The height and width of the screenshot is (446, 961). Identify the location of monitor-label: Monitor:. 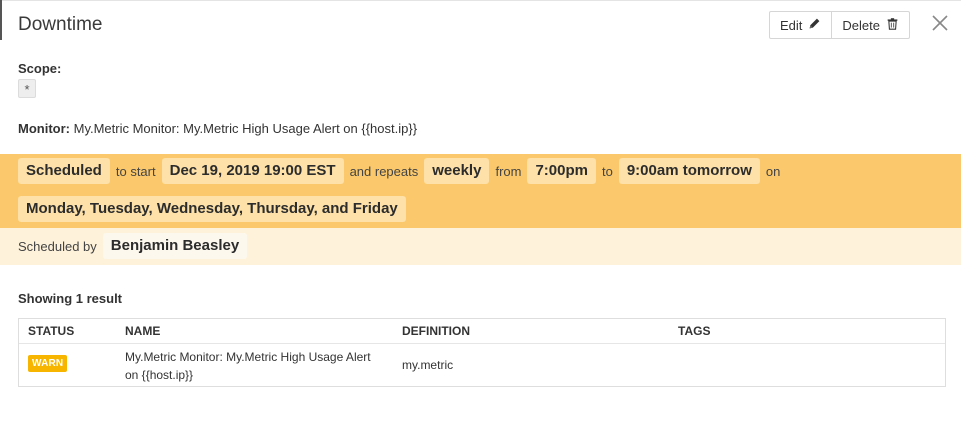
(44, 128).